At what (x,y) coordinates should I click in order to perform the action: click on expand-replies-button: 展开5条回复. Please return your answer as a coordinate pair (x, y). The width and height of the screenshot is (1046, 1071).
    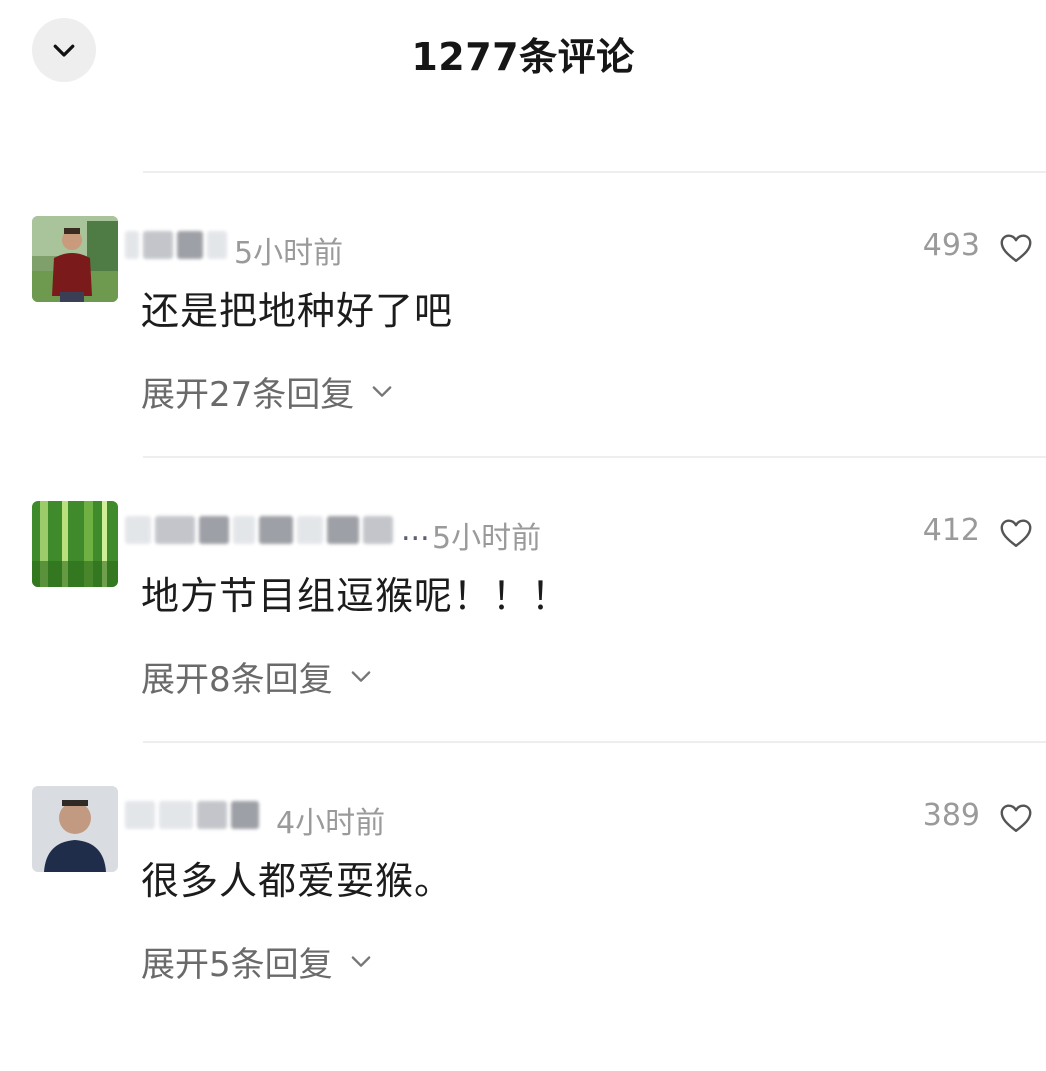
    Looking at the image, I should click on (258, 961).